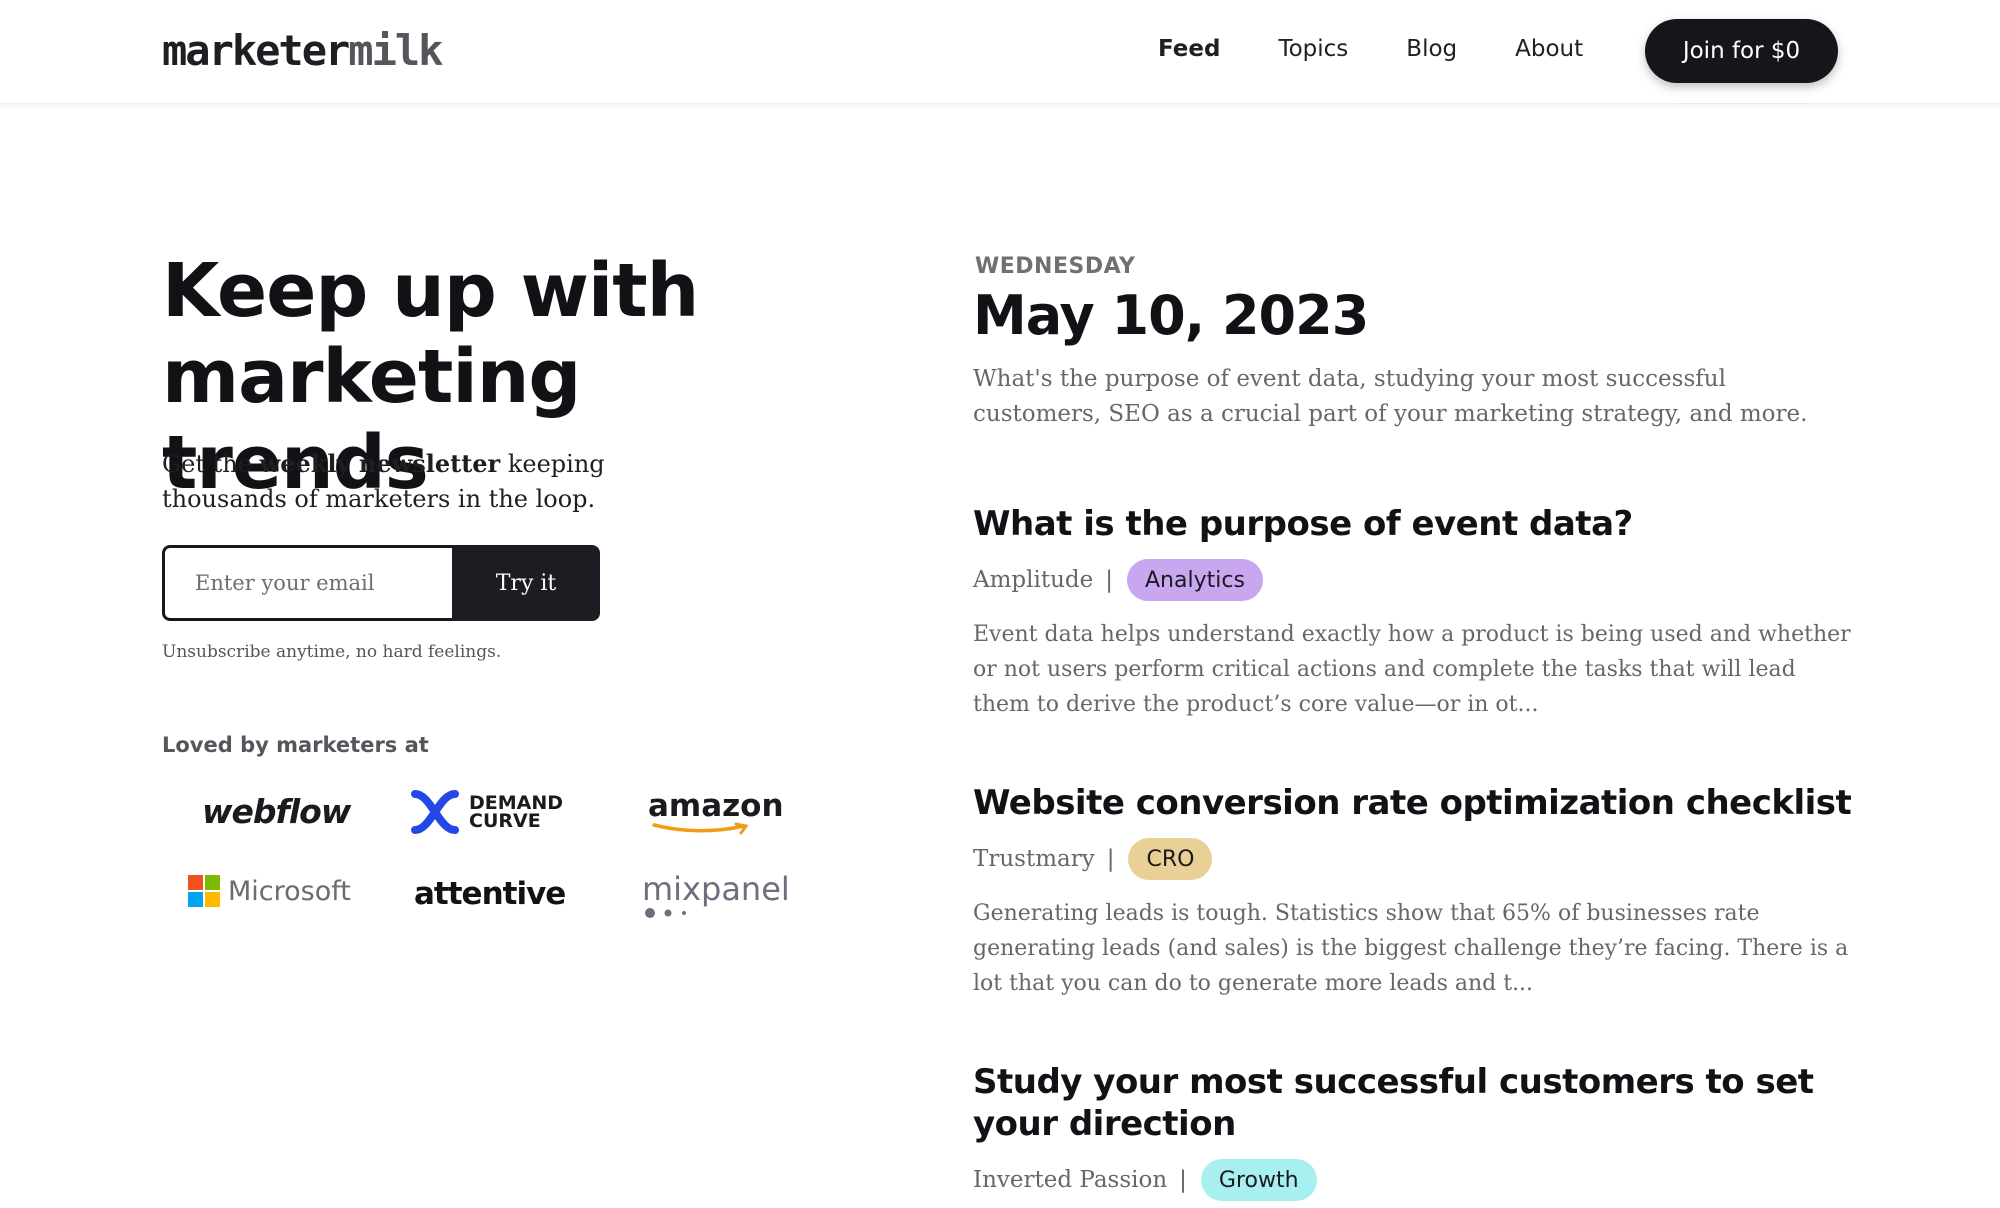 Image resolution: width=2000 pixels, height=1208 pixels. I want to click on feed-date: May 10, 2023, so click(1171, 315).